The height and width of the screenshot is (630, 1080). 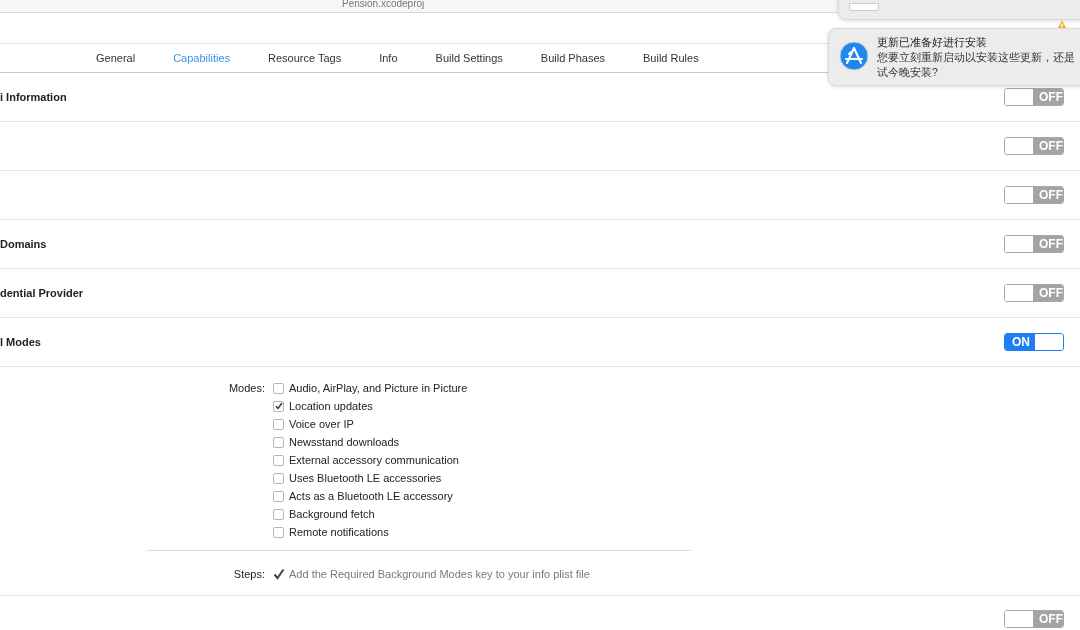 I want to click on steps-label: Steps:, so click(x=249, y=574).